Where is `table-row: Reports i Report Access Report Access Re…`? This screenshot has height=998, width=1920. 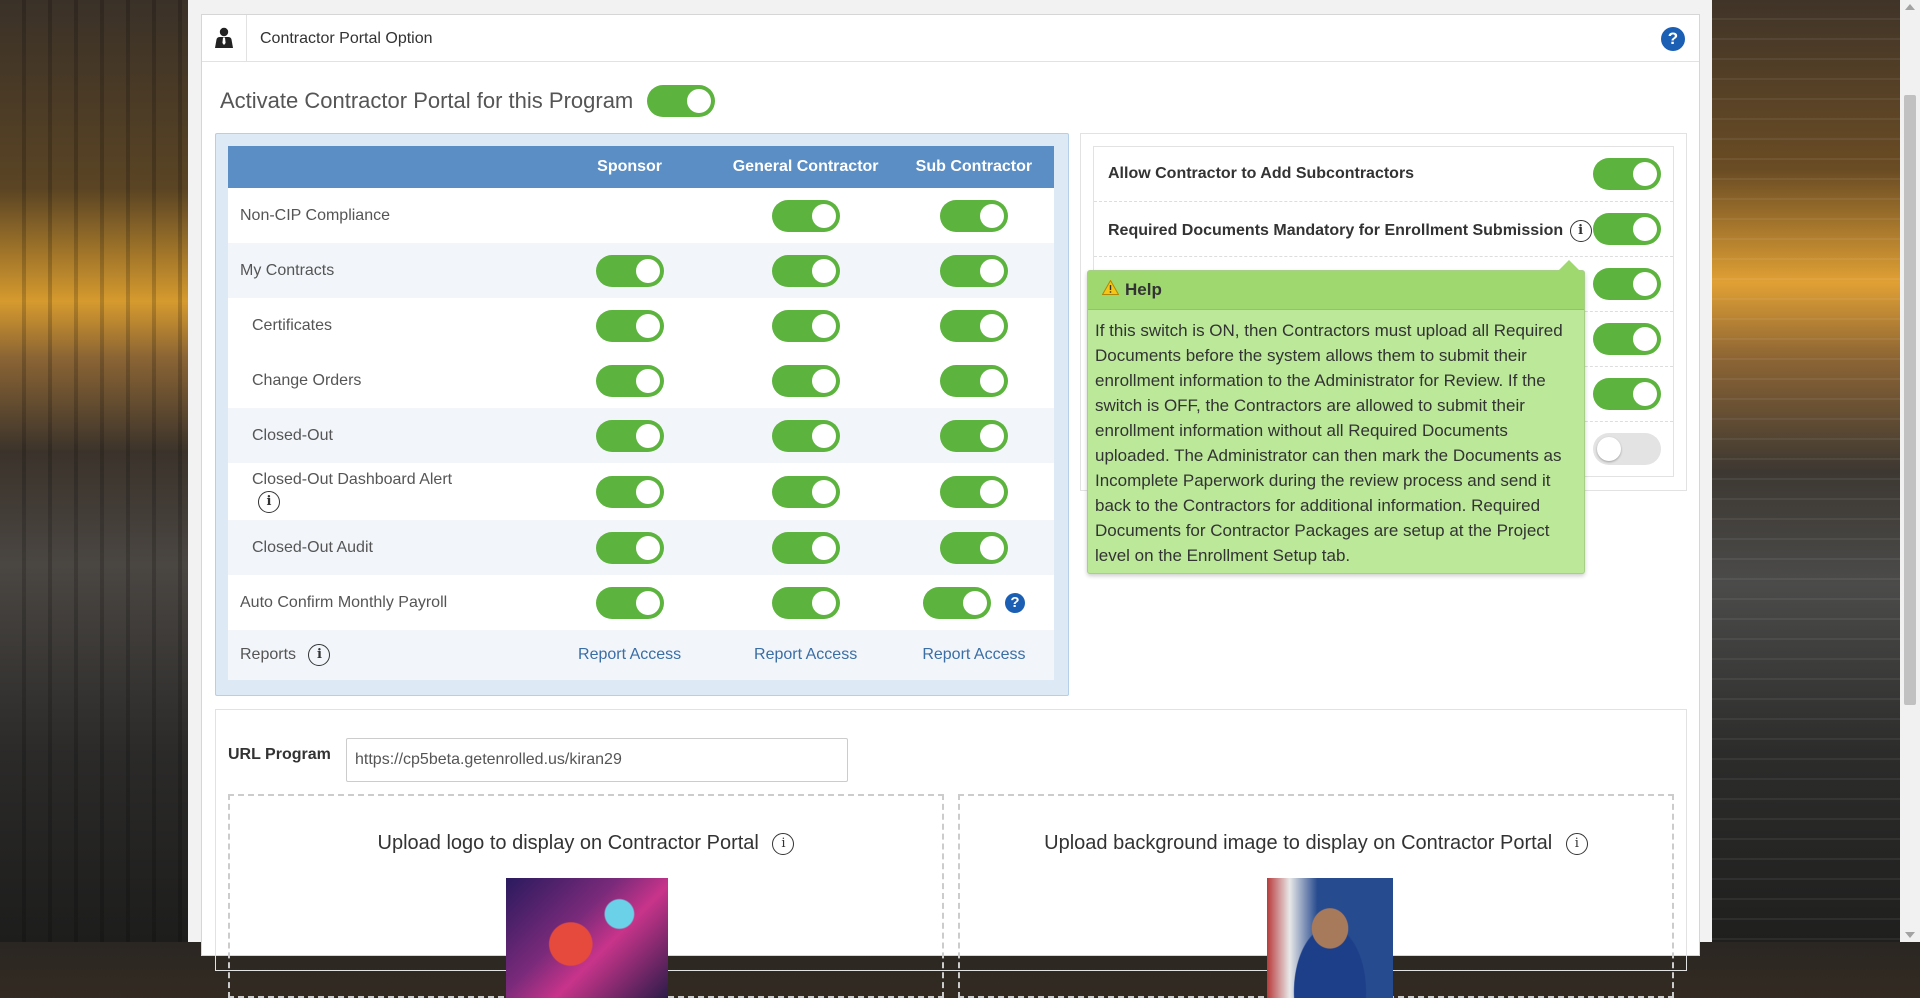
table-row: Reports i Report Access Report Access Re… is located at coordinates (641, 655).